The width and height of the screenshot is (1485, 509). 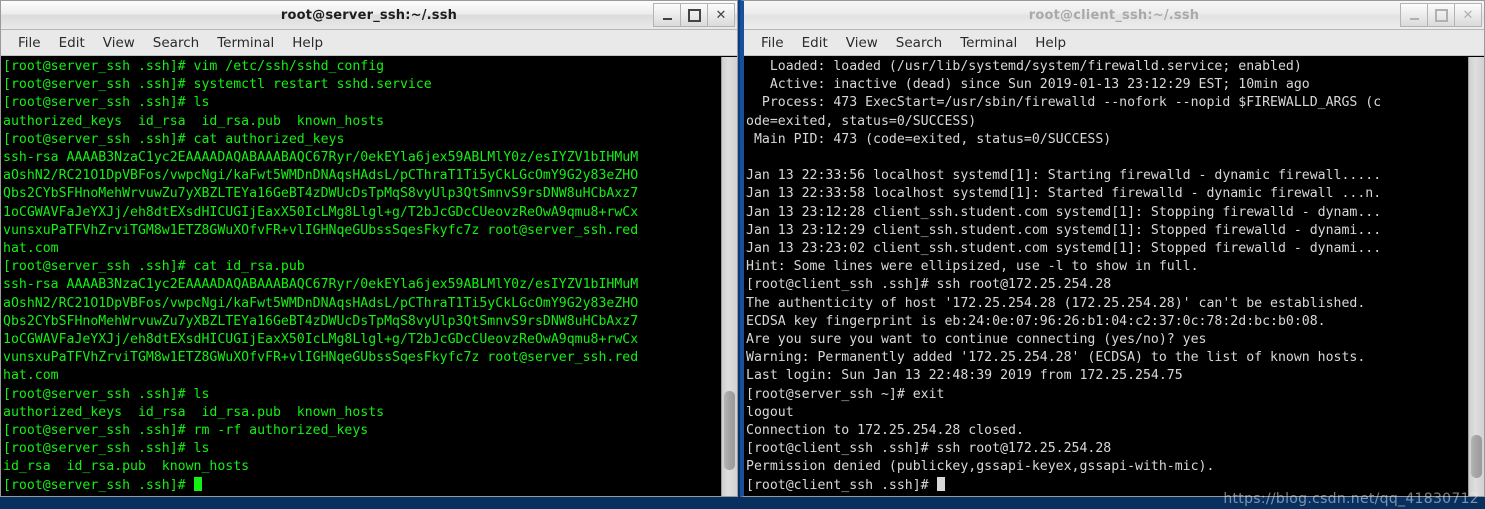 I want to click on window-title-server: root@server_ssh:~/.ssh, so click(x=369, y=15).